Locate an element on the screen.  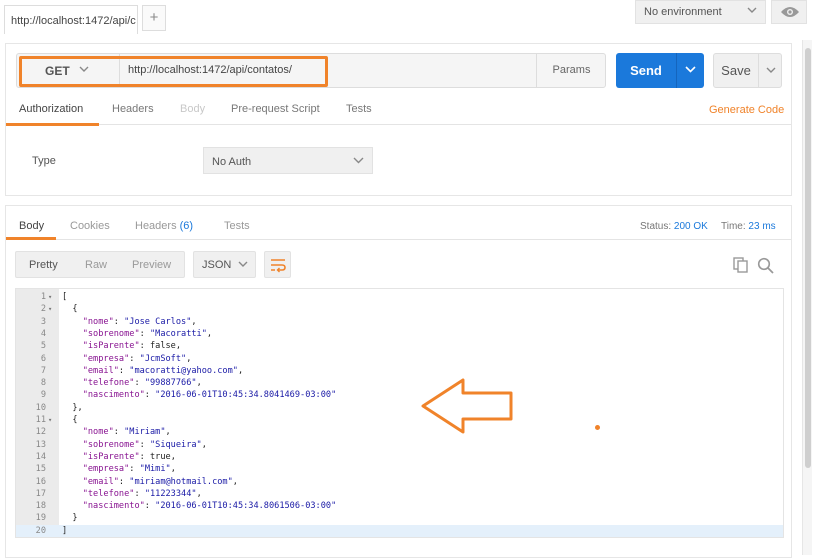
code-text: "sobrenome": "Siqueira", is located at coordinates (134, 445).